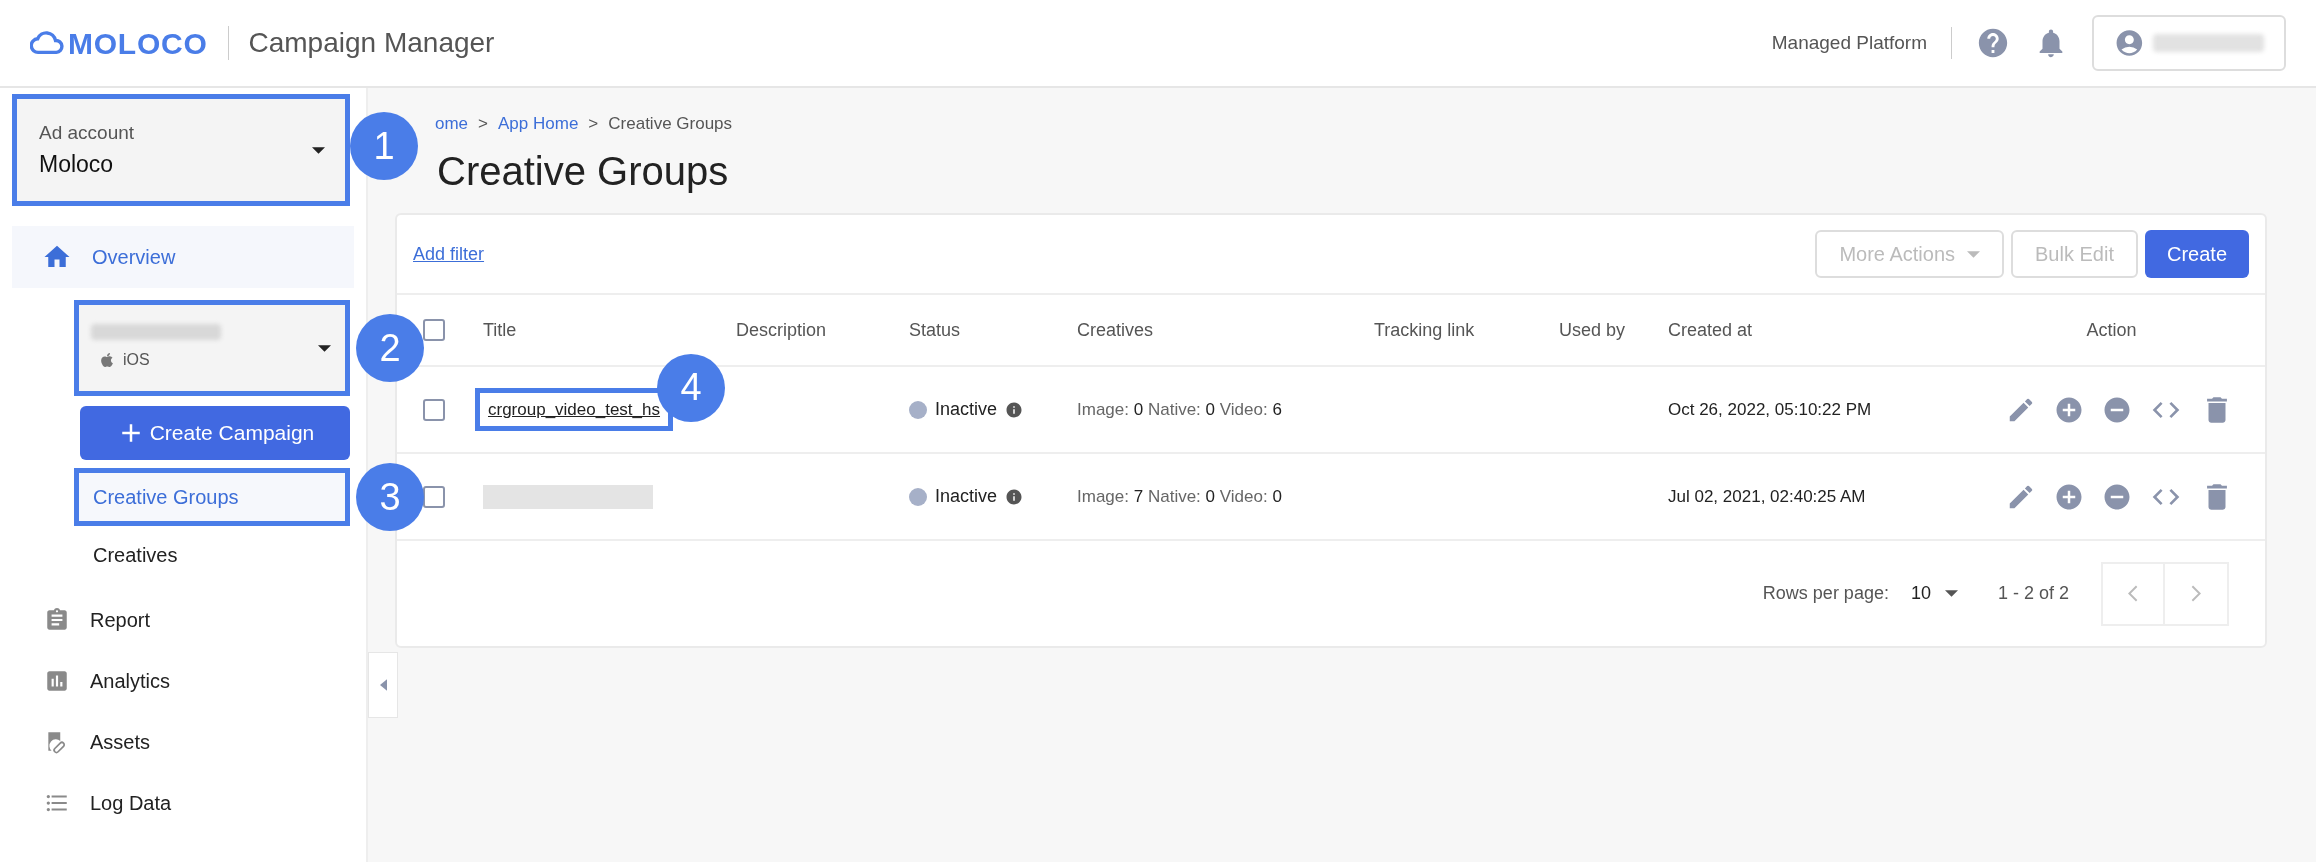 This screenshot has height=862, width=2316. What do you see at coordinates (1993, 43) in the screenshot?
I see `help-icon` at bounding box center [1993, 43].